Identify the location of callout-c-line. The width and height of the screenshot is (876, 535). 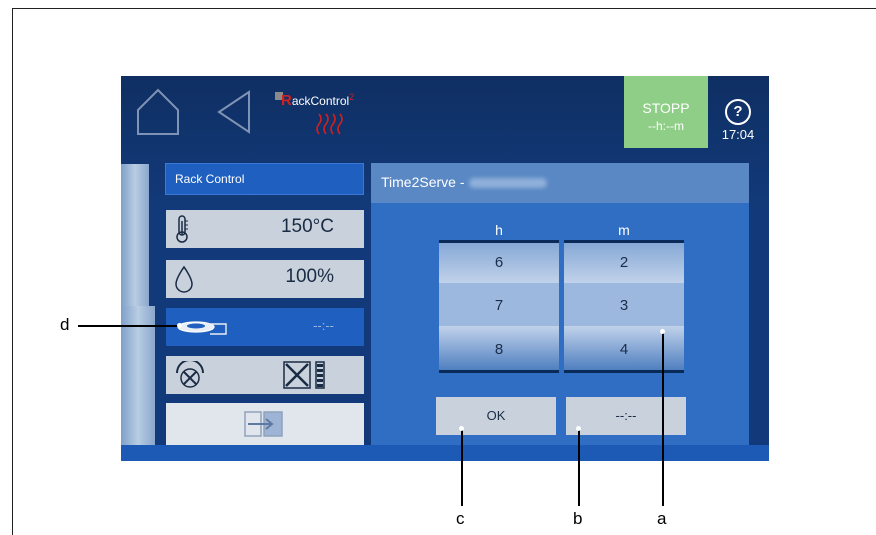
(462, 467).